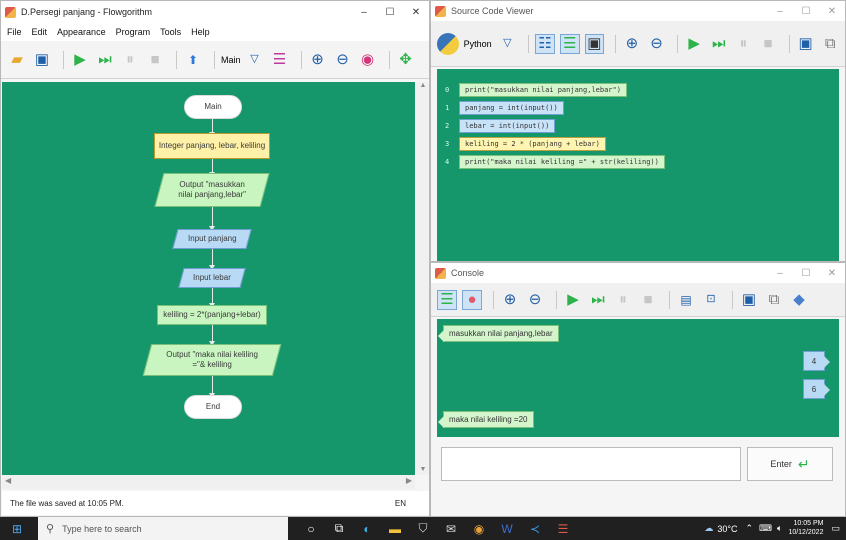 The height and width of the screenshot is (540, 846). I want to click on mail-icon: ✉, so click(451, 529).